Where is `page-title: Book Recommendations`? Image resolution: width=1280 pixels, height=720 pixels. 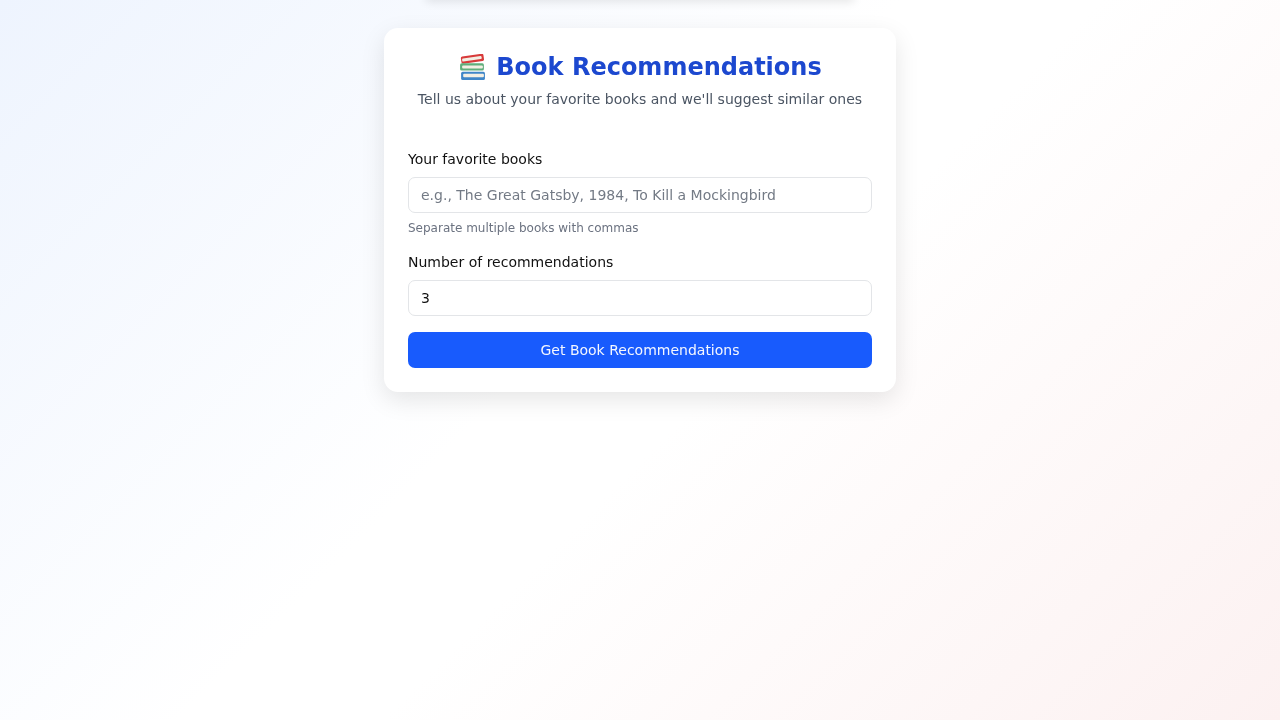 page-title: Book Recommendations is located at coordinates (659, 67).